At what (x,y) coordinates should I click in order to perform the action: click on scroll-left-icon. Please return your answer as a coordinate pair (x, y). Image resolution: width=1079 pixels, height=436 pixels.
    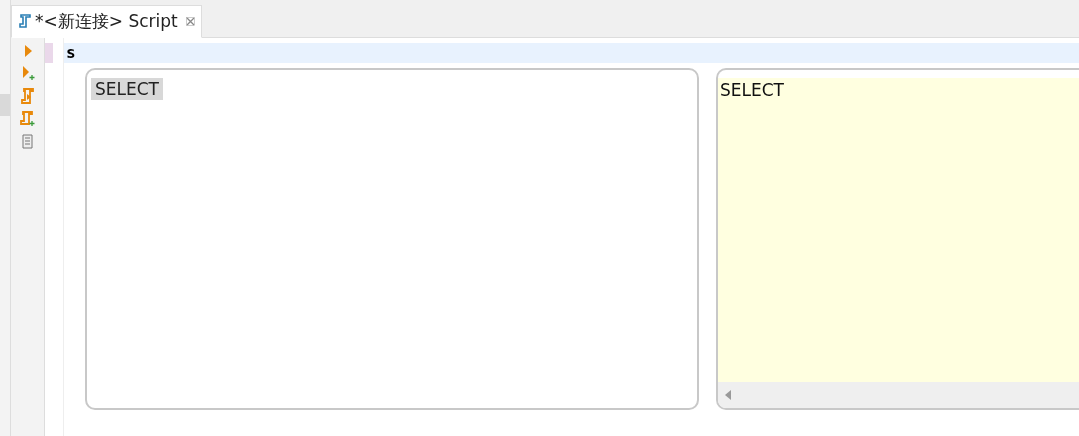
    Looking at the image, I should click on (728, 395).